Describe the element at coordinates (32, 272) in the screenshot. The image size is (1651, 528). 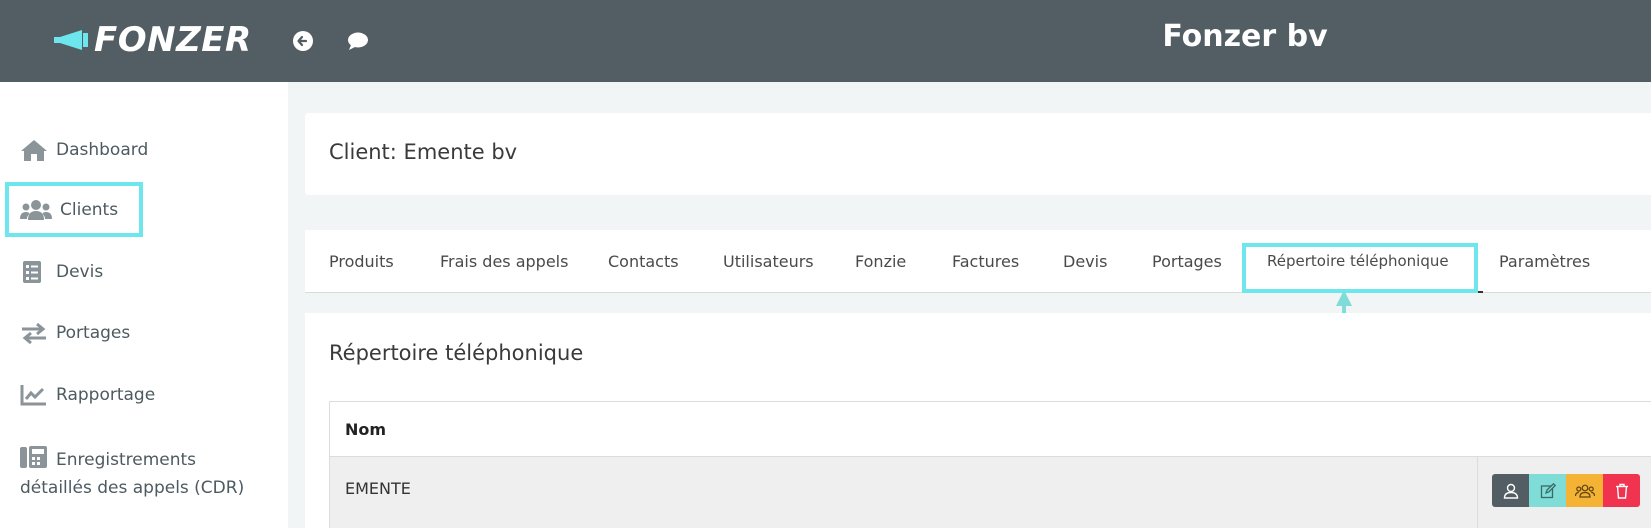
I see `checklist-icon` at that location.